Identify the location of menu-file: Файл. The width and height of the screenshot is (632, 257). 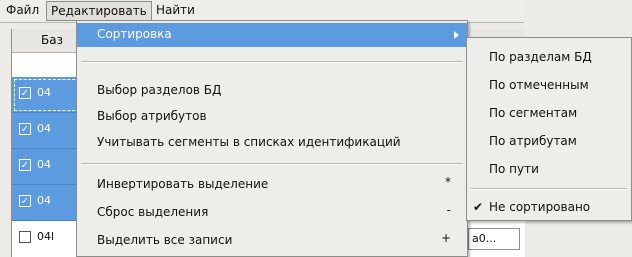
(22, 10).